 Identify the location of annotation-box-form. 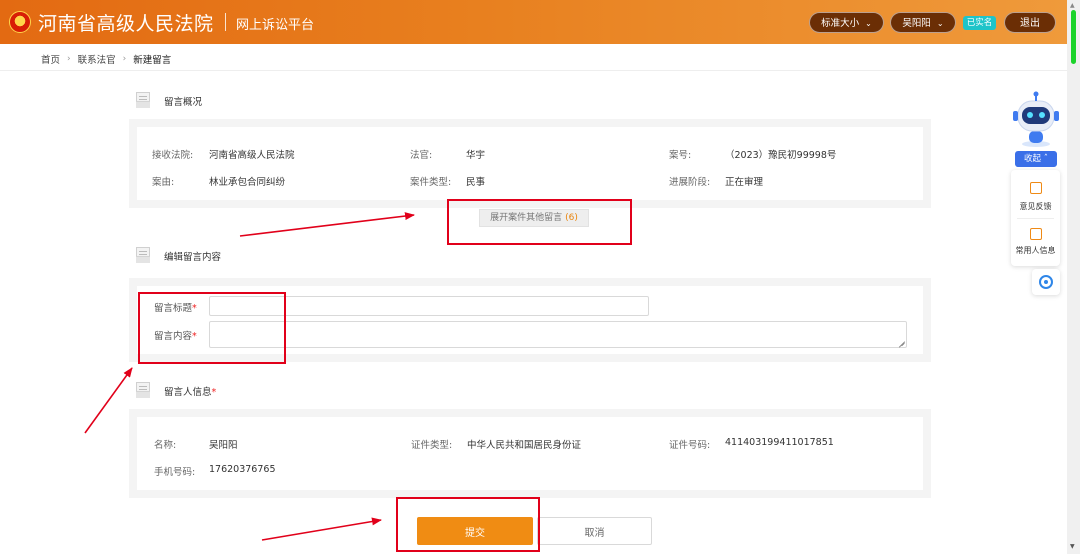
(212, 328).